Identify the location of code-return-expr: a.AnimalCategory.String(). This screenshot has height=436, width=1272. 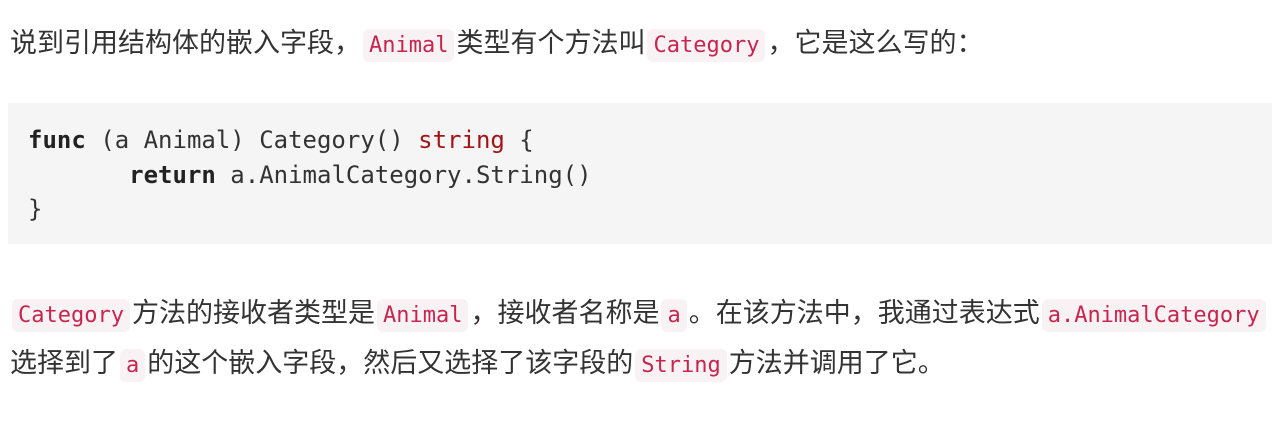
(403, 174).